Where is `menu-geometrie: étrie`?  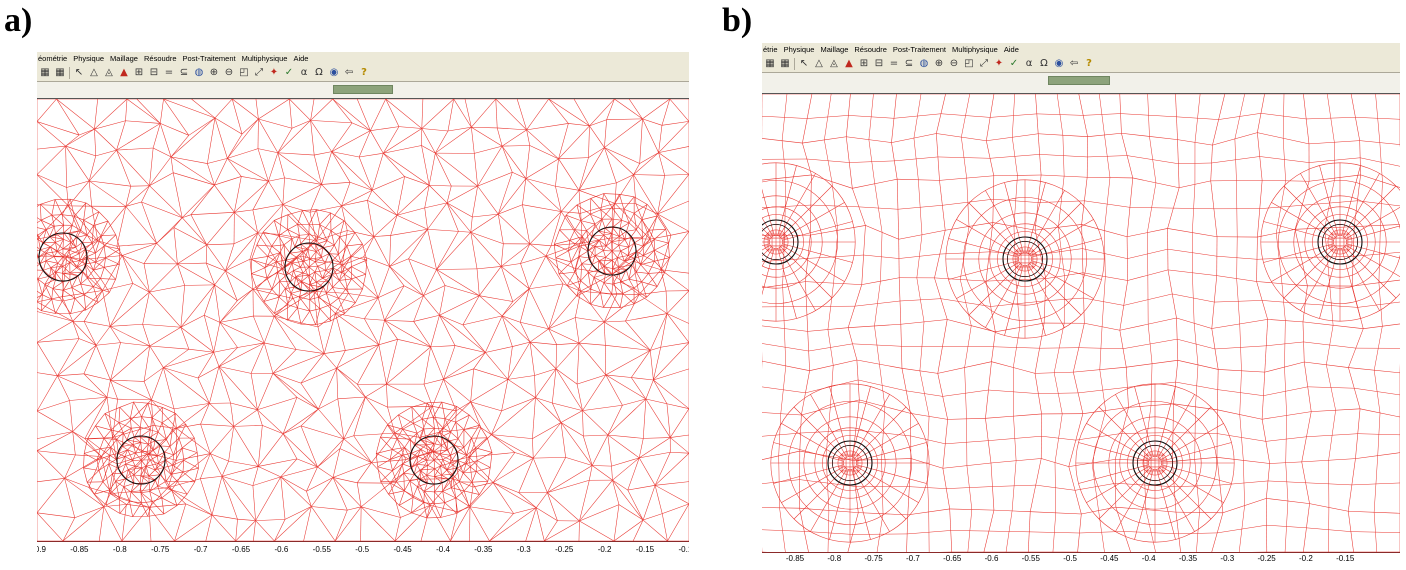
menu-geometrie: étrie is located at coordinates (770, 49).